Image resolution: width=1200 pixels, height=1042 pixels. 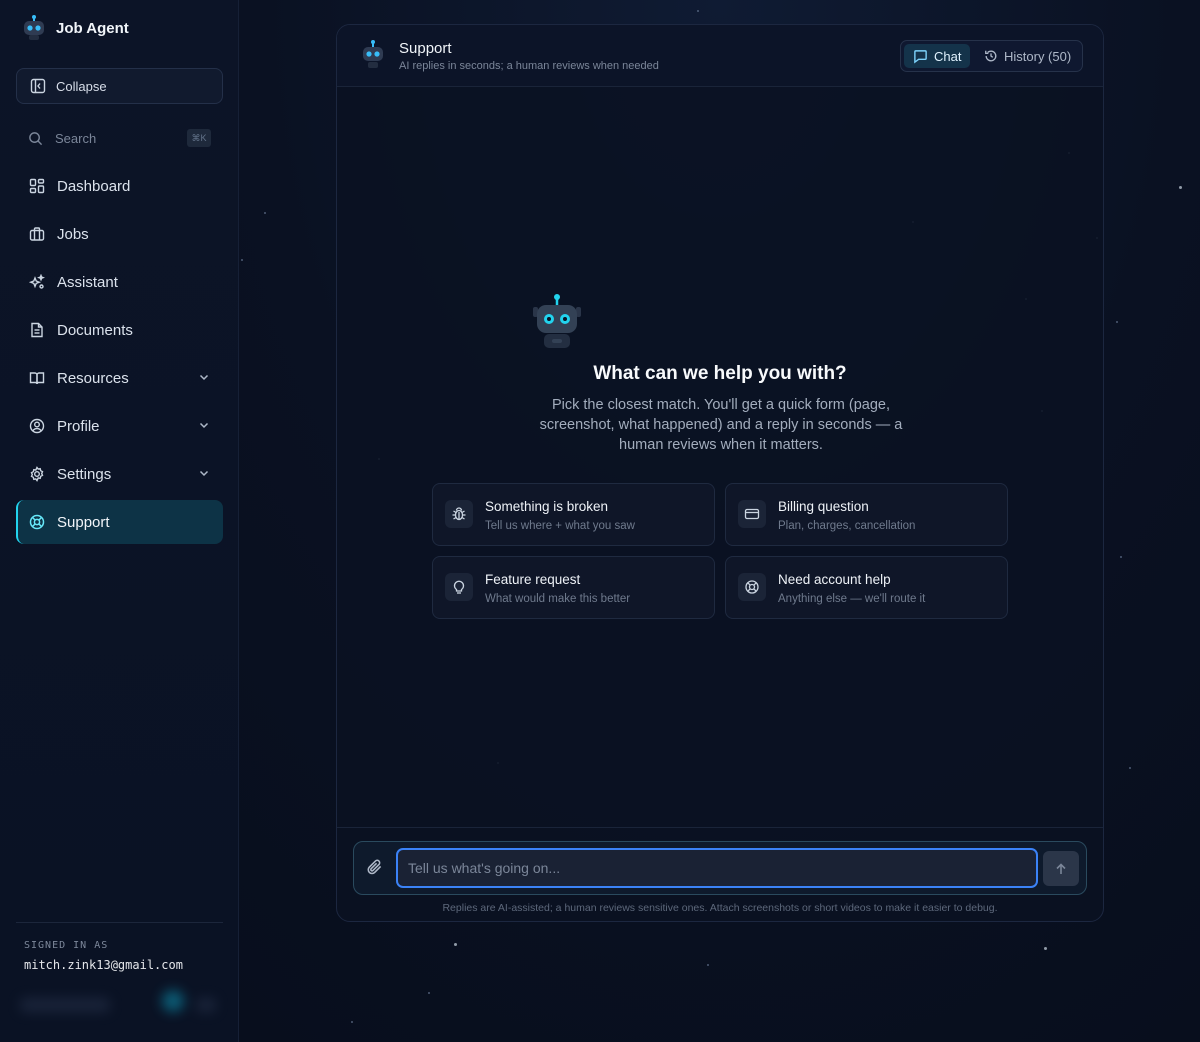 What do you see at coordinates (823, 506) in the screenshot?
I see `card-title: Billing question` at bounding box center [823, 506].